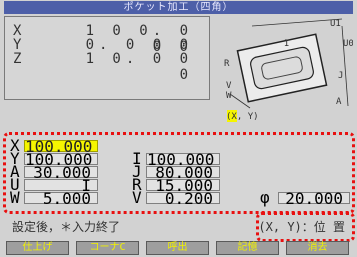 Image resolution: width=357 pixels, height=257 pixels. I want to click on label-x: (X, Y), so click(242, 117).